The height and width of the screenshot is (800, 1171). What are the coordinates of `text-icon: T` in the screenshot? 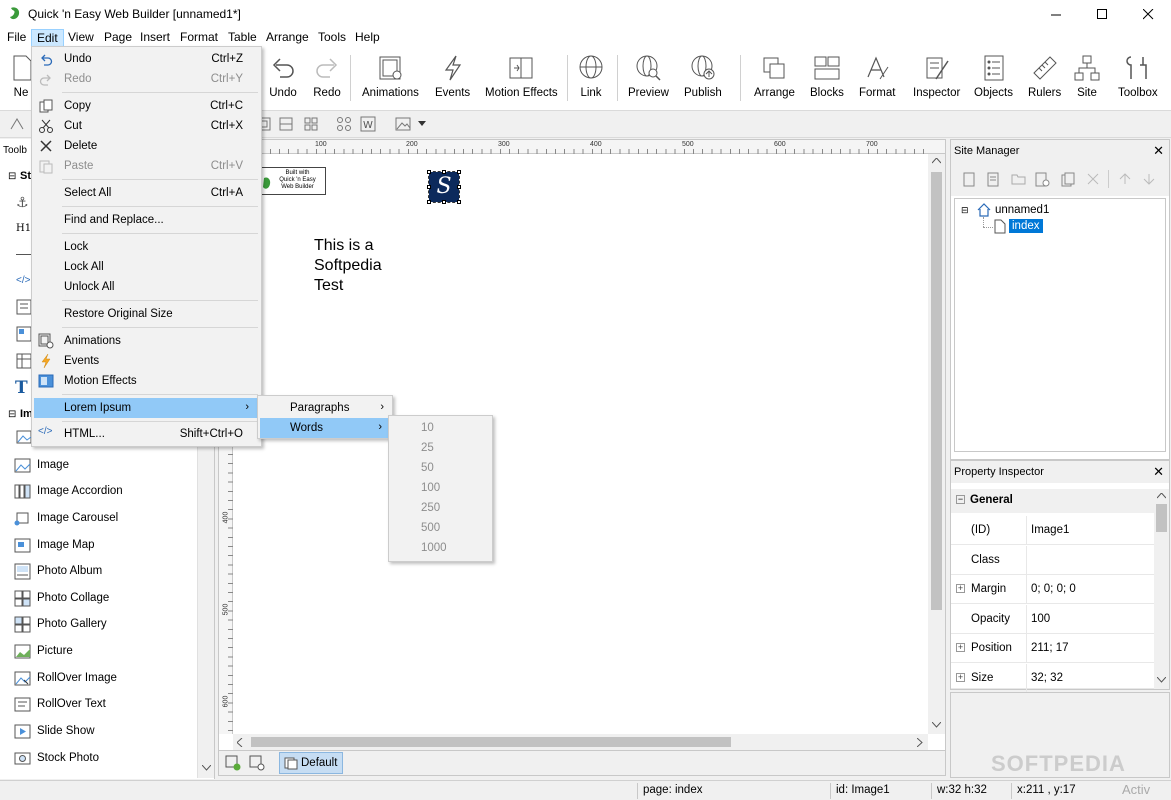 It's located at (21, 388).